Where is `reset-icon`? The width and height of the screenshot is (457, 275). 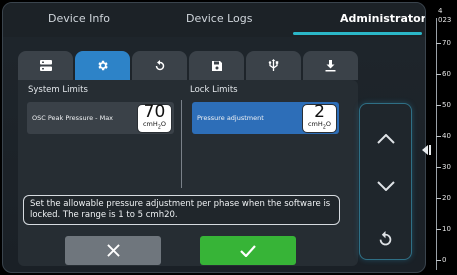 reset-icon is located at coordinates (385, 238).